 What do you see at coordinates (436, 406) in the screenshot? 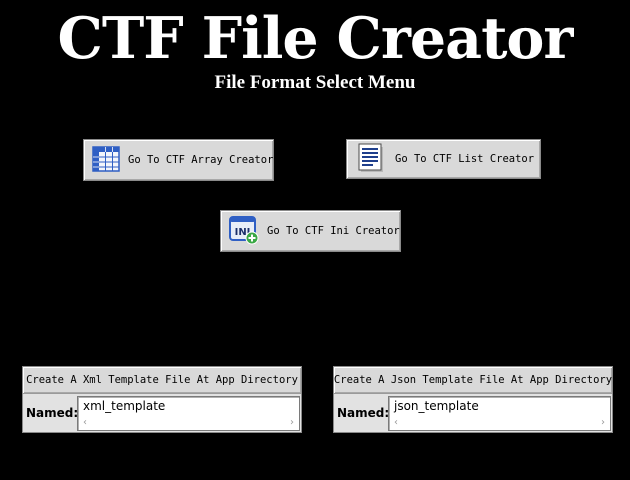
I see `json-name-value: json_template` at bounding box center [436, 406].